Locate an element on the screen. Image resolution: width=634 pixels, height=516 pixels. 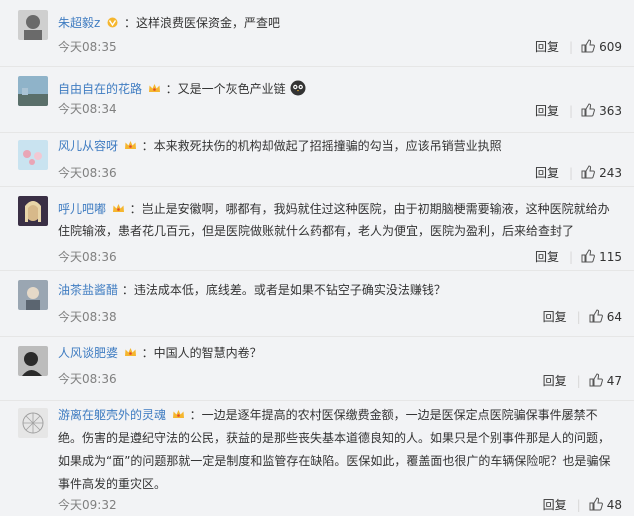
comment-time: 今天08:35 is located at coordinates (87, 47).